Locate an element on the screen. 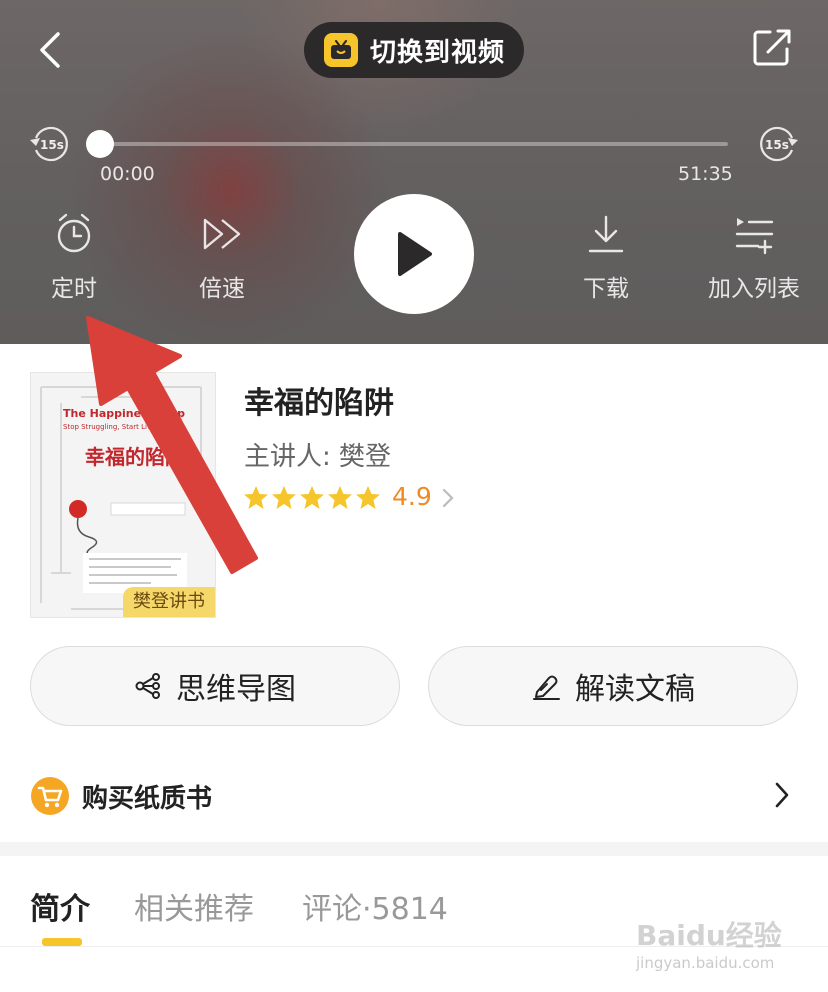 The image size is (828, 992). transcript-button: 解读文稿 is located at coordinates (613, 686).